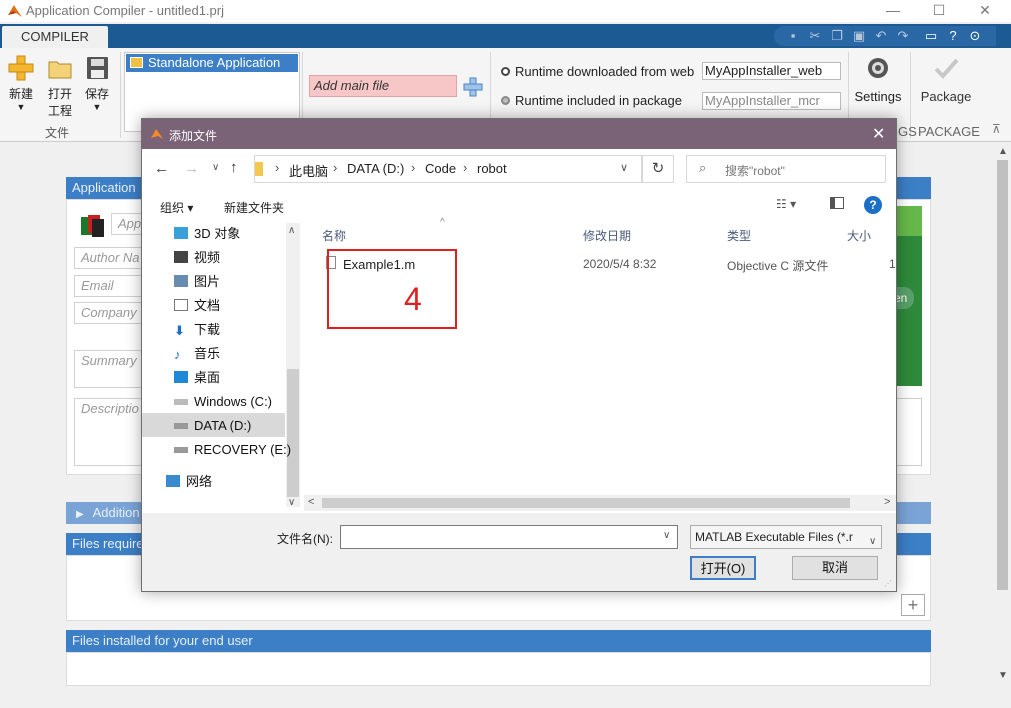 This screenshot has height=708, width=1011. Describe the element at coordinates (666, 535) in the screenshot. I see `filename-dropdown-icon: ∨` at that location.